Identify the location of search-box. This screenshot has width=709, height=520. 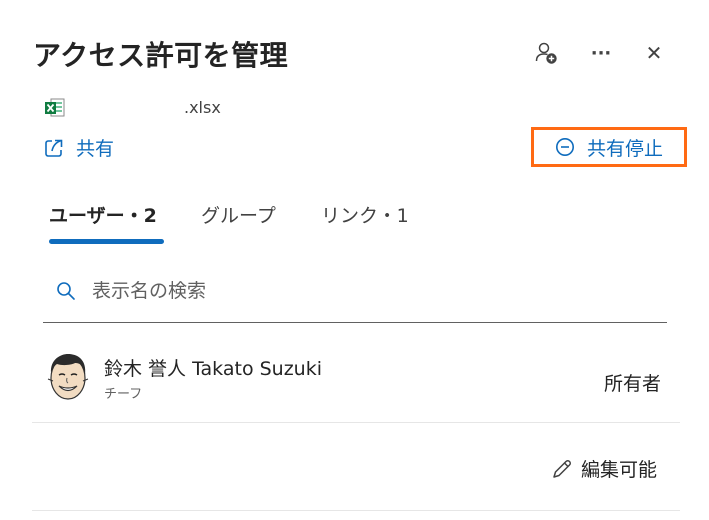
(335, 291).